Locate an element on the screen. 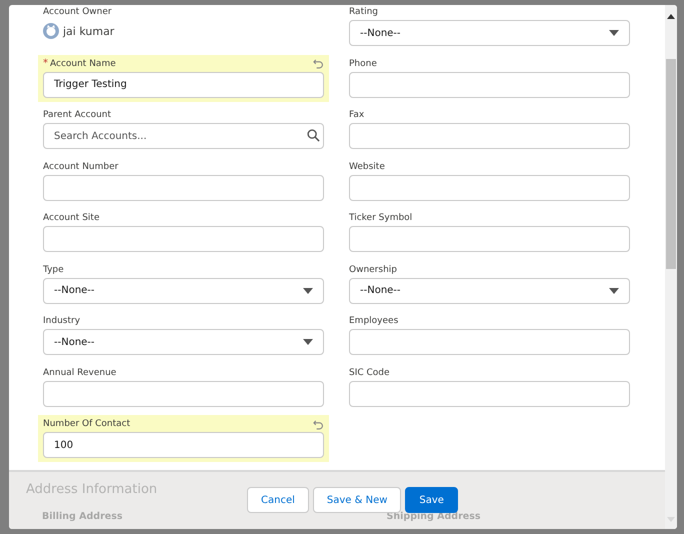 This screenshot has height=534, width=684. input-field: Trigger Testing is located at coordinates (183, 85).